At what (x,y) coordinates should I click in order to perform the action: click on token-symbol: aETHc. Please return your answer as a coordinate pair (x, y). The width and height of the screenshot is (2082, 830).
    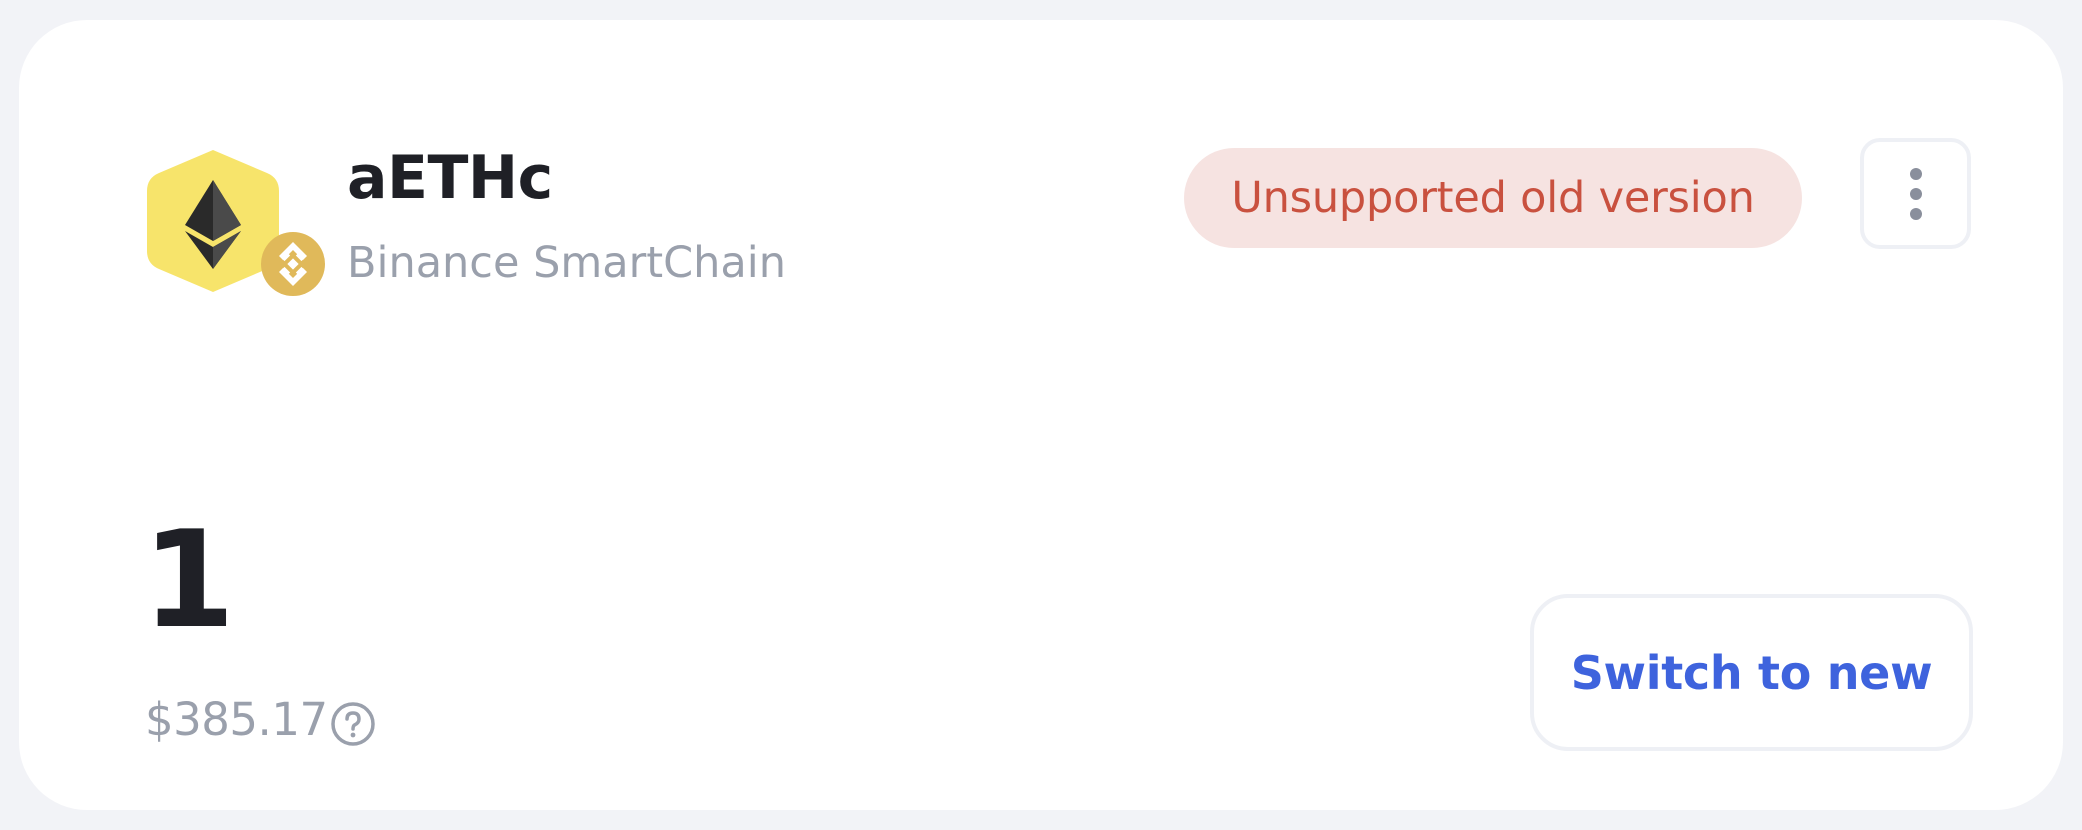
    Looking at the image, I should click on (450, 178).